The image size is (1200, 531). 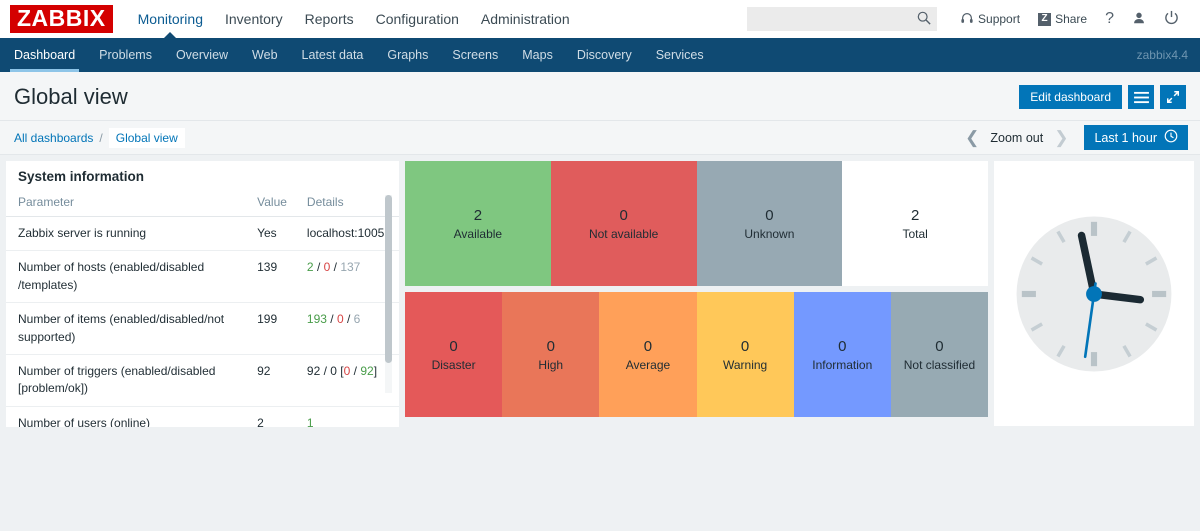 What do you see at coordinates (680, 55) in the screenshot?
I see `subnav-item-services: Services` at bounding box center [680, 55].